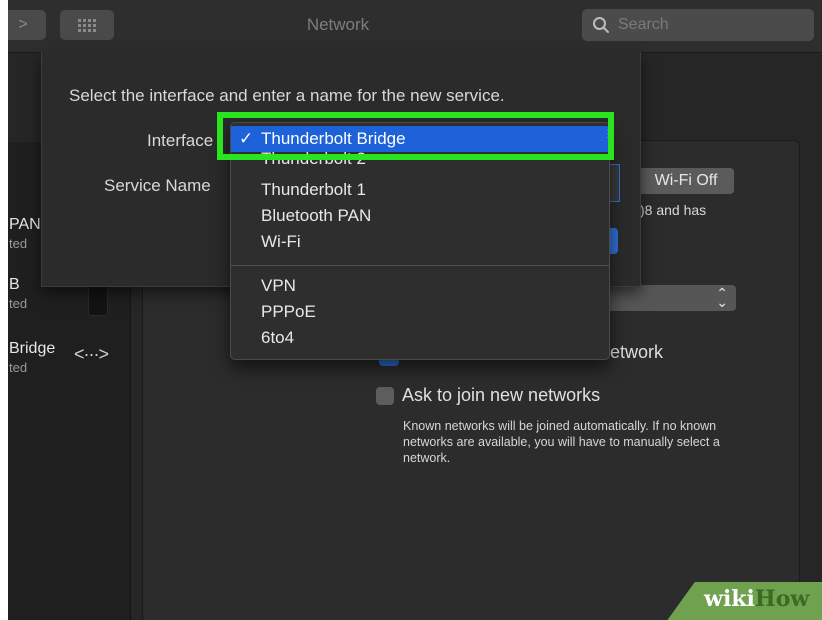  What do you see at coordinates (420, 312) in the screenshot?
I see `menu-item-pppoe: PPPoE` at bounding box center [420, 312].